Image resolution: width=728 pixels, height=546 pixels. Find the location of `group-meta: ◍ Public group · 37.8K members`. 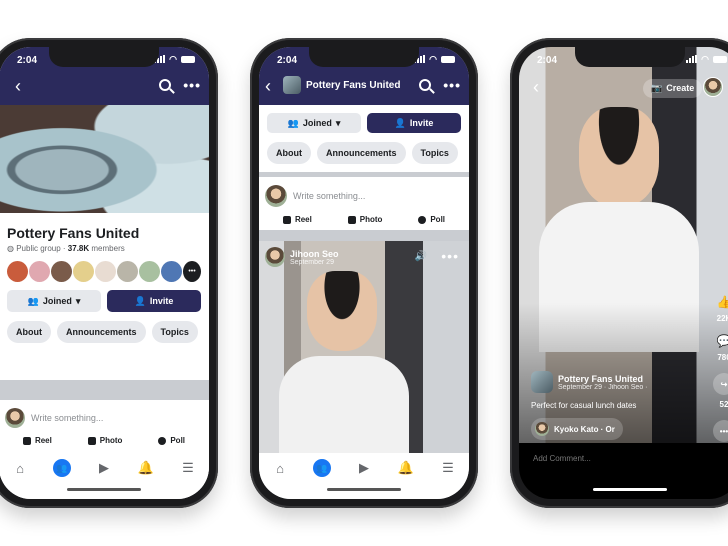

group-meta: ◍ Public group · 37.8K members is located at coordinates (66, 248).